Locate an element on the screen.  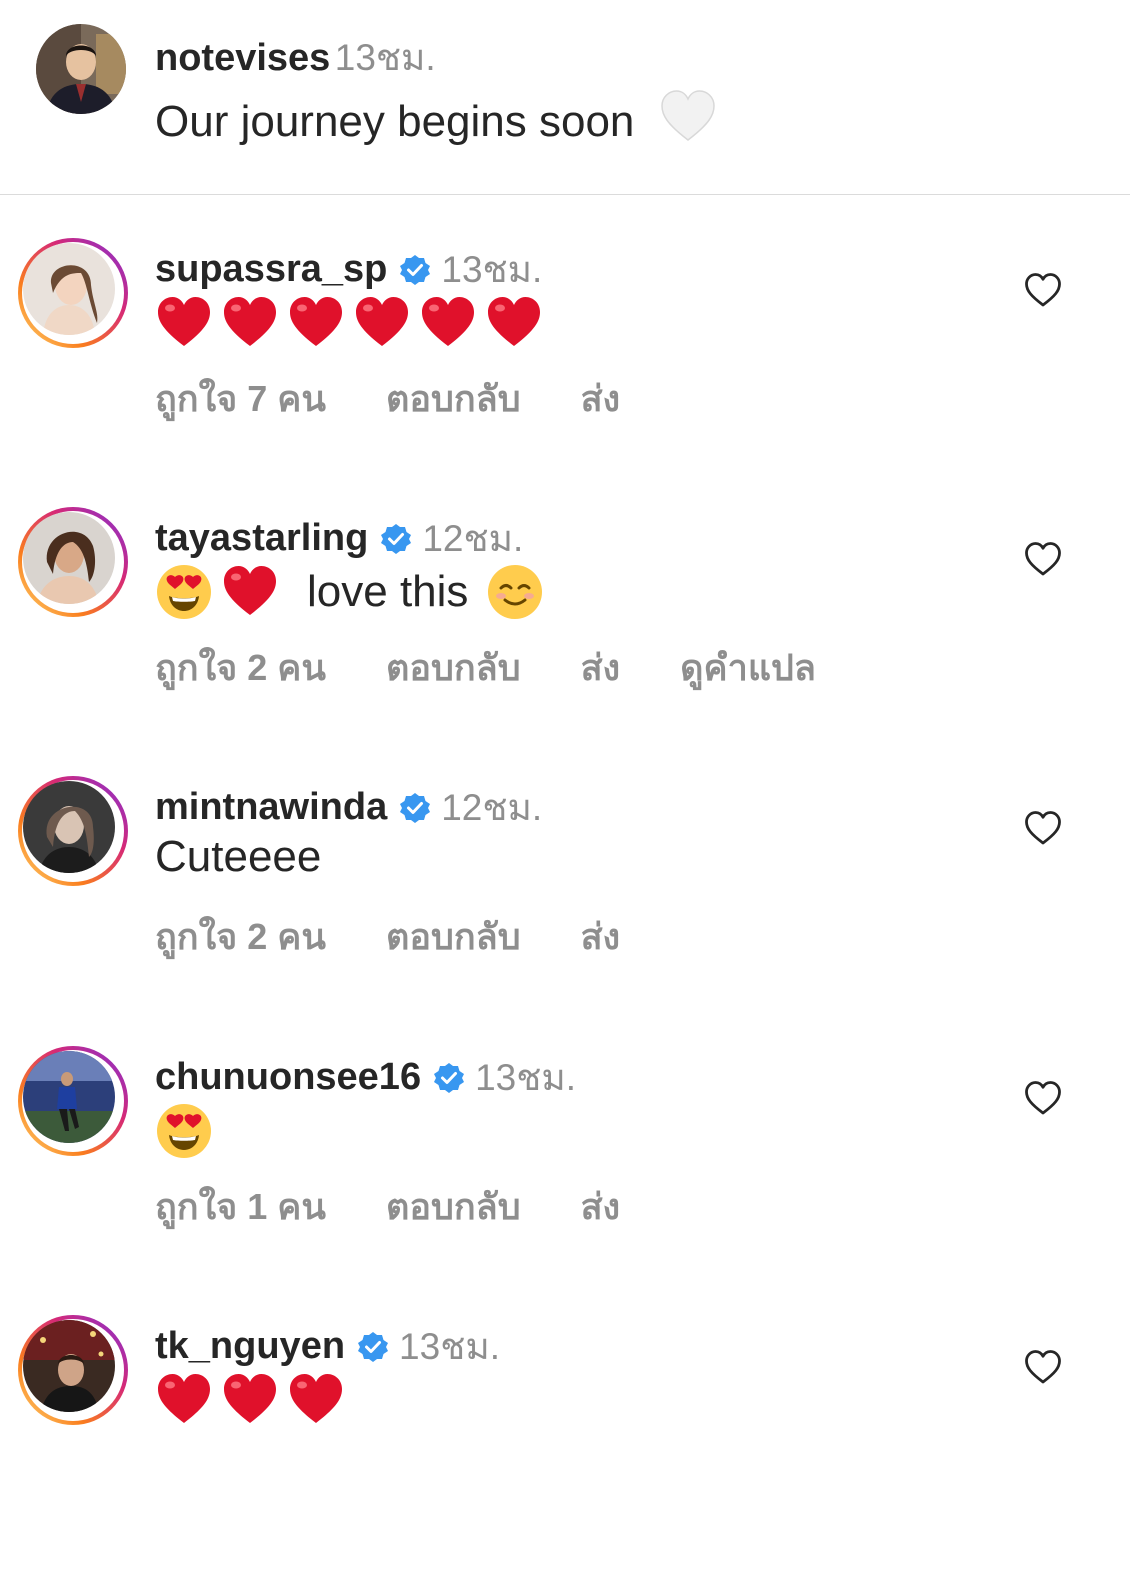
comment-header: supassra_sp 13ชม. is located at coordinates (348, 269).